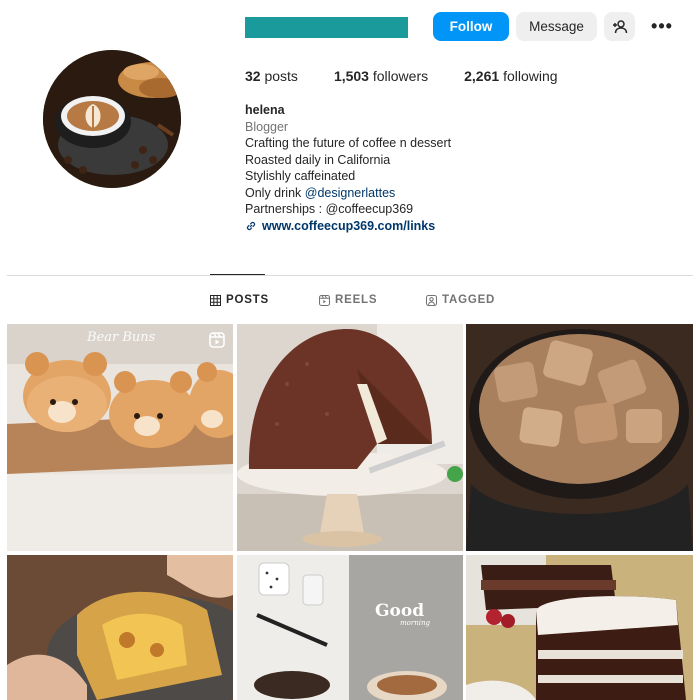 This screenshot has width=700, height=700. I want to click on tabs-divider, so click(350, 275).